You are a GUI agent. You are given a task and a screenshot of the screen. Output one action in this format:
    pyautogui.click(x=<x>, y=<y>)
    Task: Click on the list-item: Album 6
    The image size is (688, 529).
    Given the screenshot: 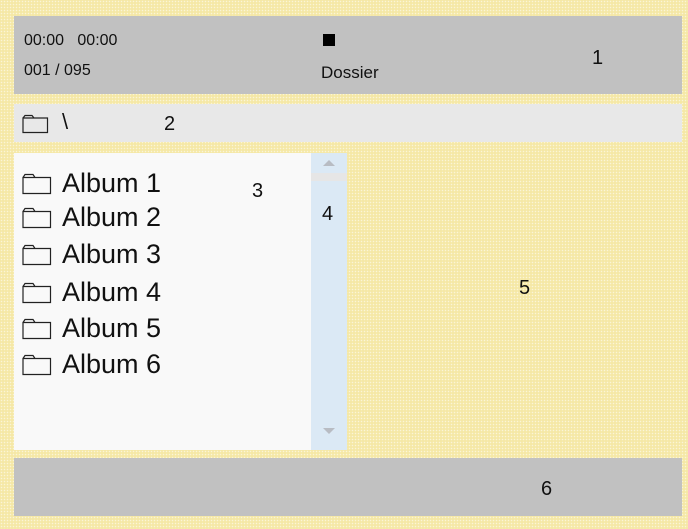 What is the action you would take?
    pyautogui.click(x=134, y=364)
    